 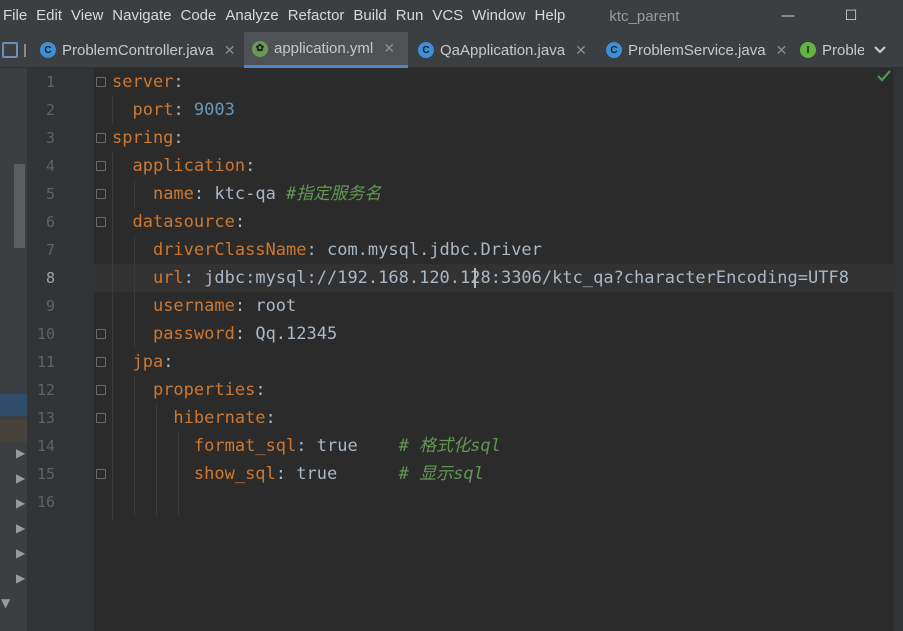 I want to click on menu-view: View, so click(x=88, y=16).